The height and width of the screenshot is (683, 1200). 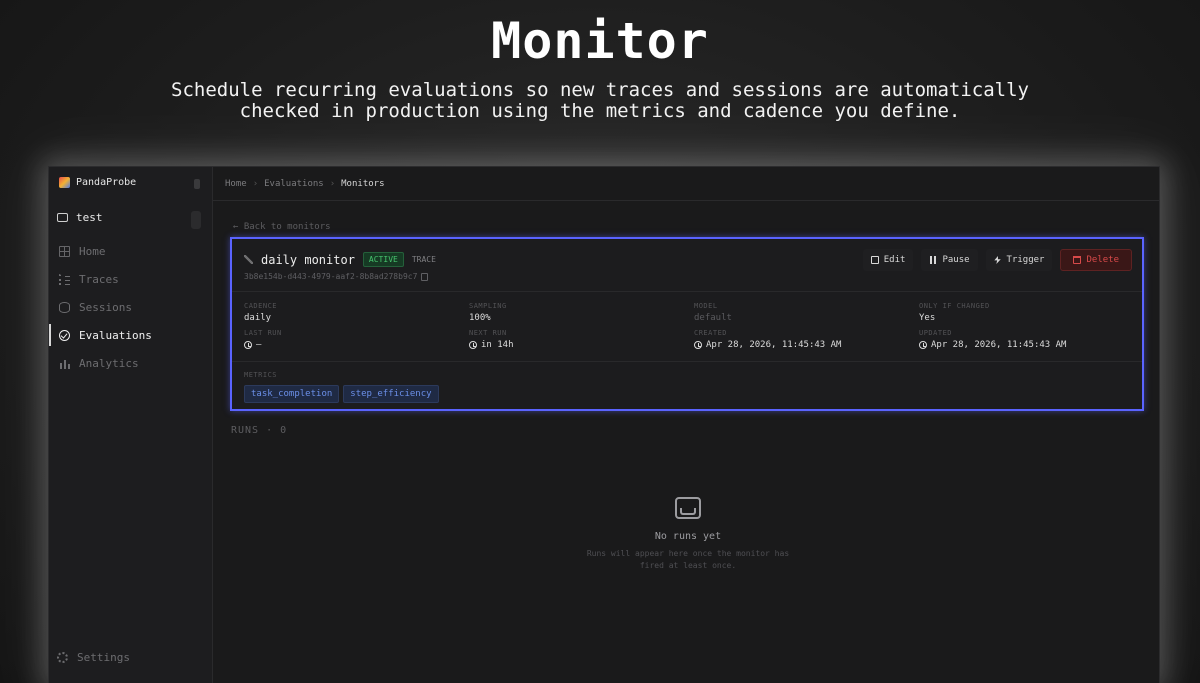 What do you see at coordinates (308, 259) in the screenshot?
I see `monitor-name: daily monitor` at bounding box center [308, 259].